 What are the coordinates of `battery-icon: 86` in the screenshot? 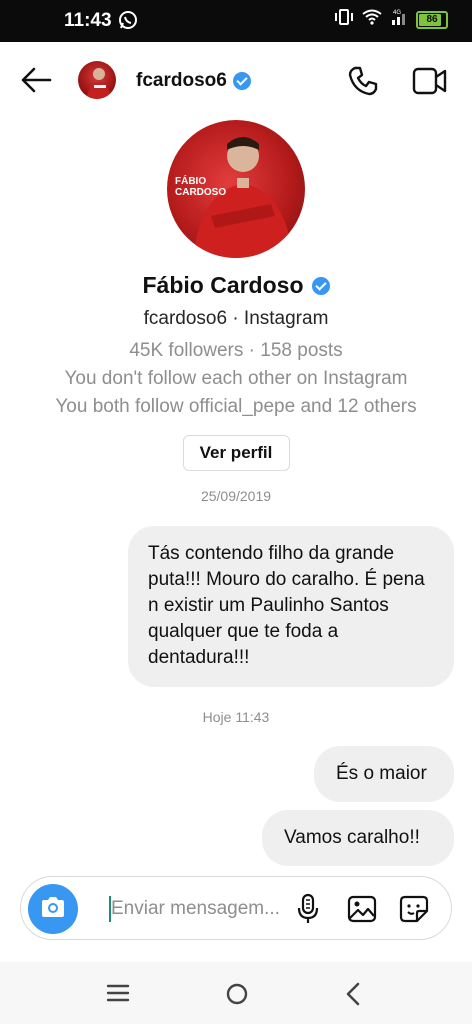 It's located at (432, 19).